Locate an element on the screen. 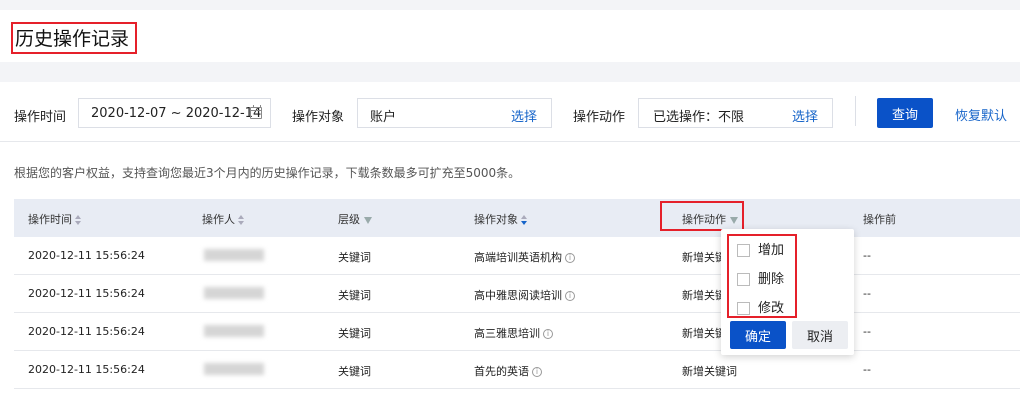 This screenshot has width=1020, height=404. header-object: 操作对象 is located at coordinates (500, 219).